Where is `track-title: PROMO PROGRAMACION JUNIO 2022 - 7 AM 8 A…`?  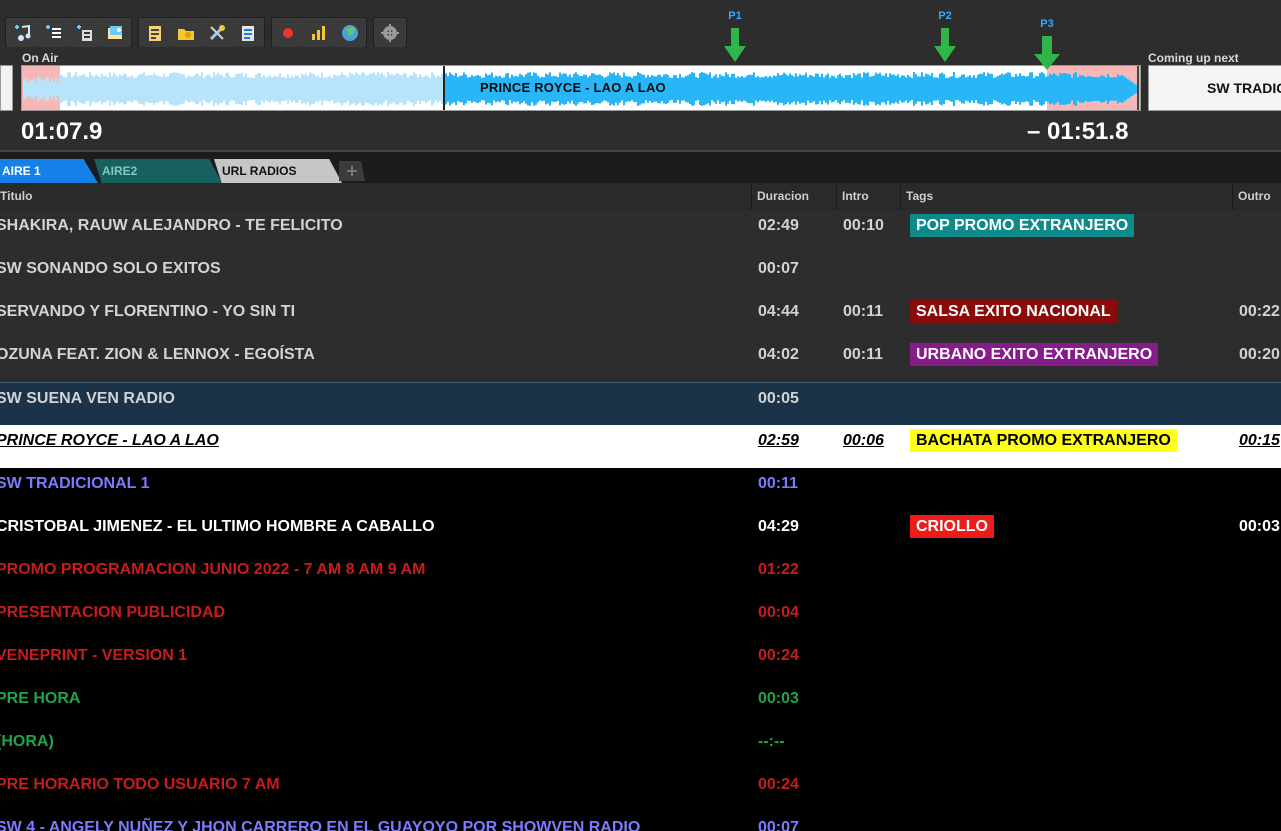
track-title: PROMO PROGRAMACION JUNIO 2022 - 7 AM 8 A… is located at coordinates (213, 569).